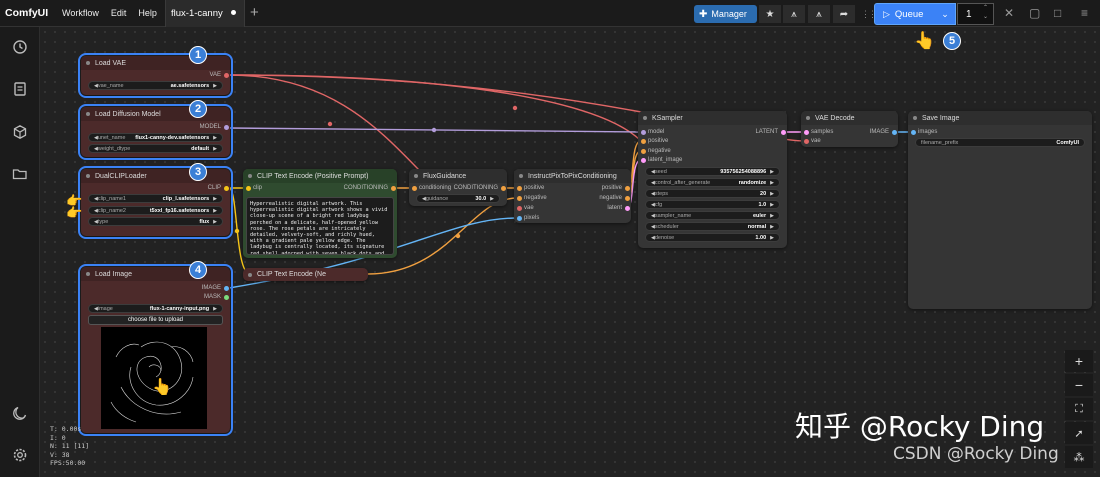 The width and height of the screenshot is (1100, 477). I want to click on widget-value: 1.00, so click(761, 237).